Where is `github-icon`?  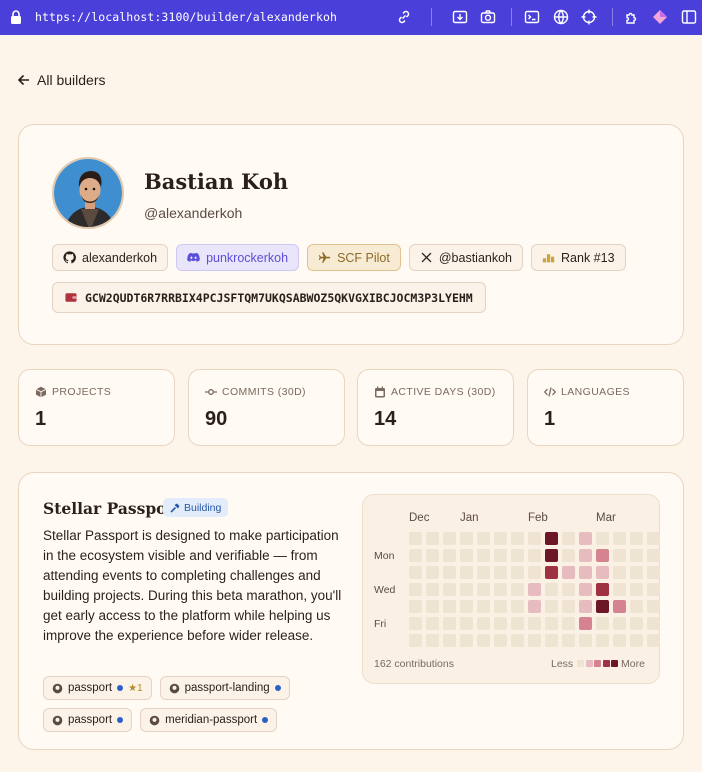
github-icon is located at coordinates (154, 720).